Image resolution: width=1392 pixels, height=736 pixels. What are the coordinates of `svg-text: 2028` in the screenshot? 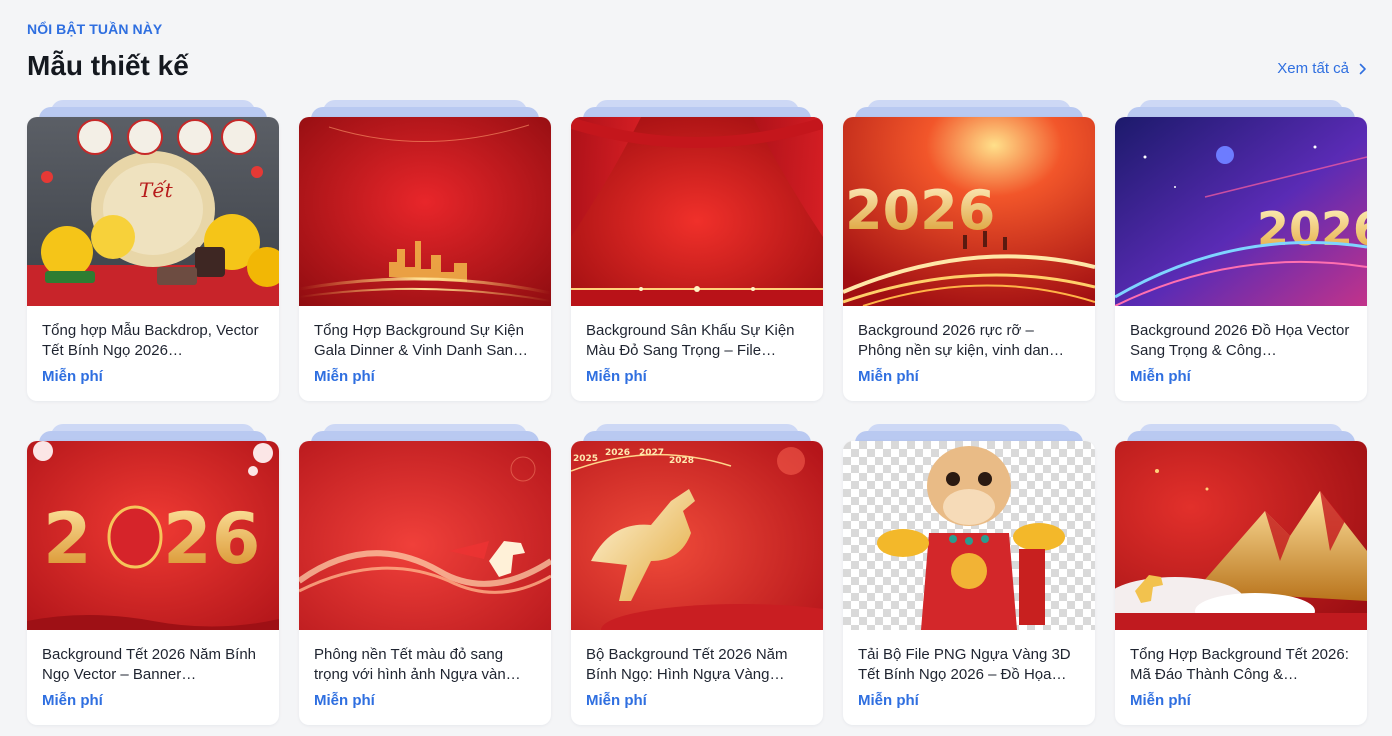 It's located at (681, 461).